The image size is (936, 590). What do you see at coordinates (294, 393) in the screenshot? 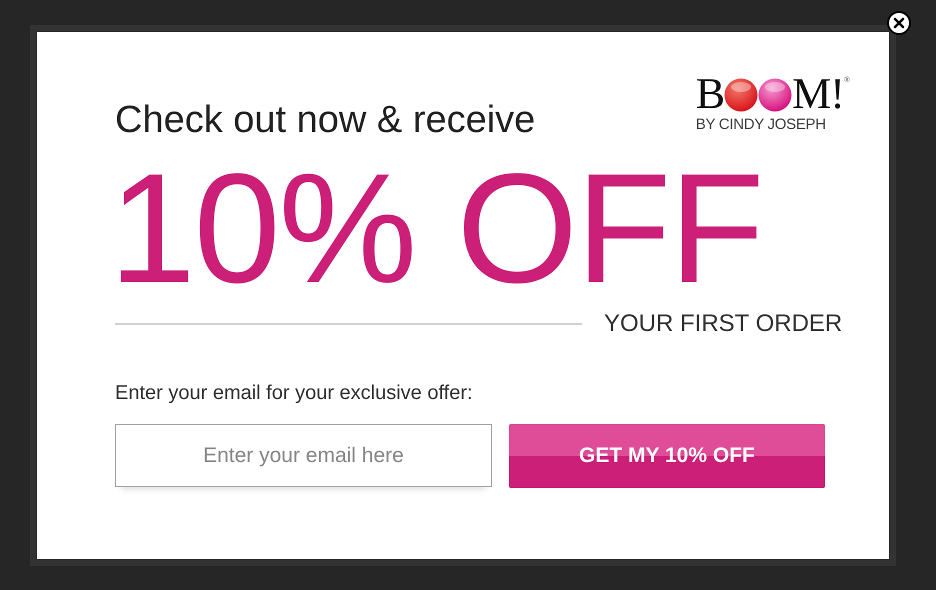
I see `email-label: Enter your email for your exclusive offer:` at bounding box center [294, 393].